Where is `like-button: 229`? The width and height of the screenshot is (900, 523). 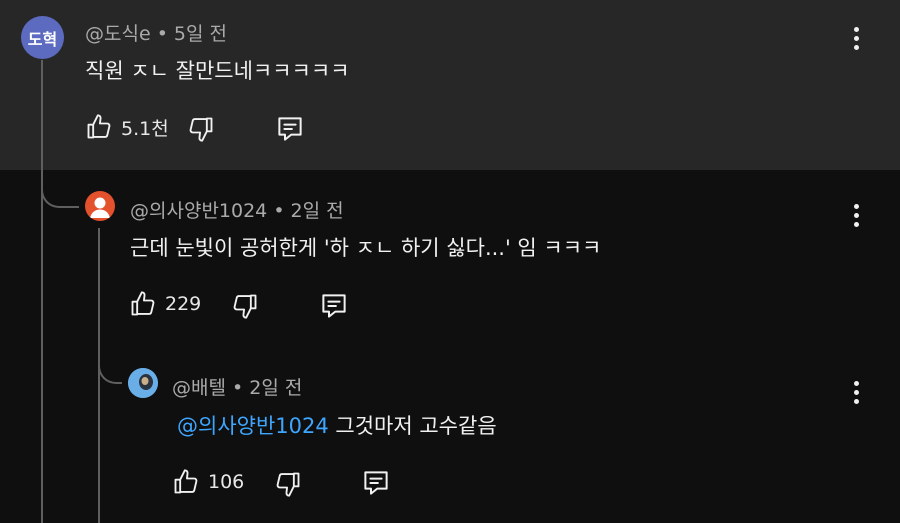 like-button: 229 is located at coordinates (165, 304).